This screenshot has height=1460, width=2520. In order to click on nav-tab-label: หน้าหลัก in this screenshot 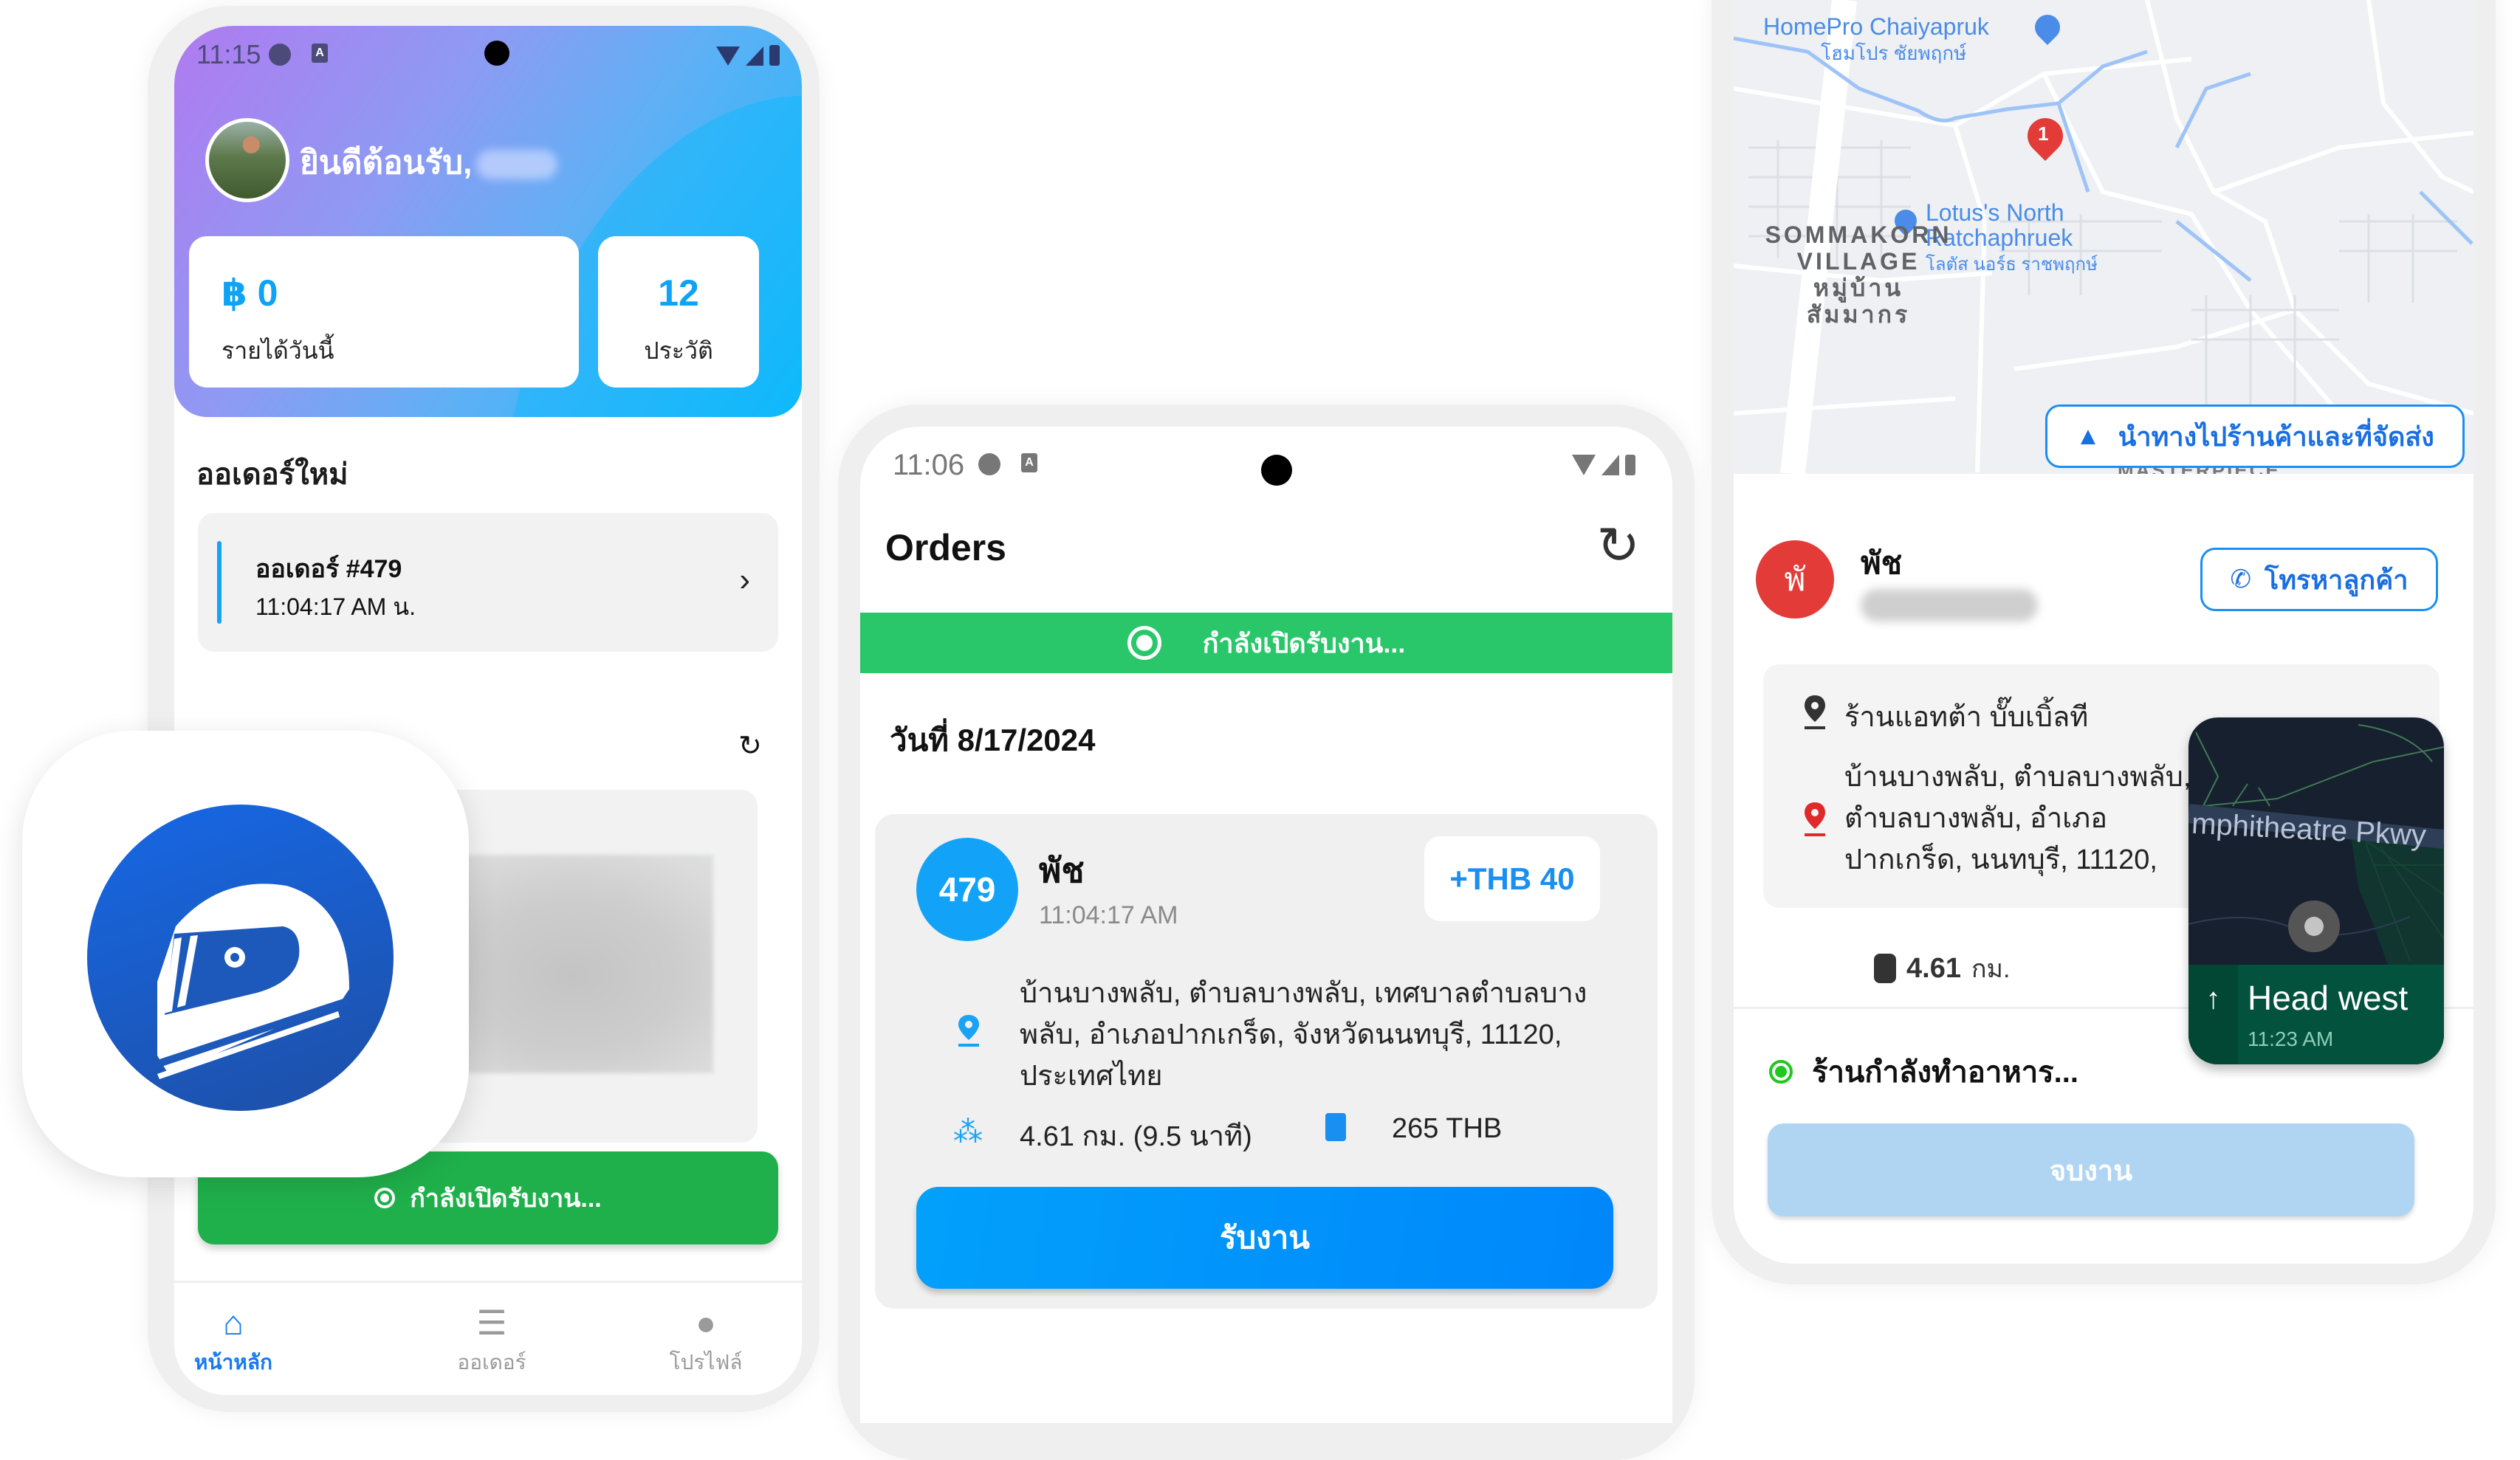, I will do `click(233, 1362)`.